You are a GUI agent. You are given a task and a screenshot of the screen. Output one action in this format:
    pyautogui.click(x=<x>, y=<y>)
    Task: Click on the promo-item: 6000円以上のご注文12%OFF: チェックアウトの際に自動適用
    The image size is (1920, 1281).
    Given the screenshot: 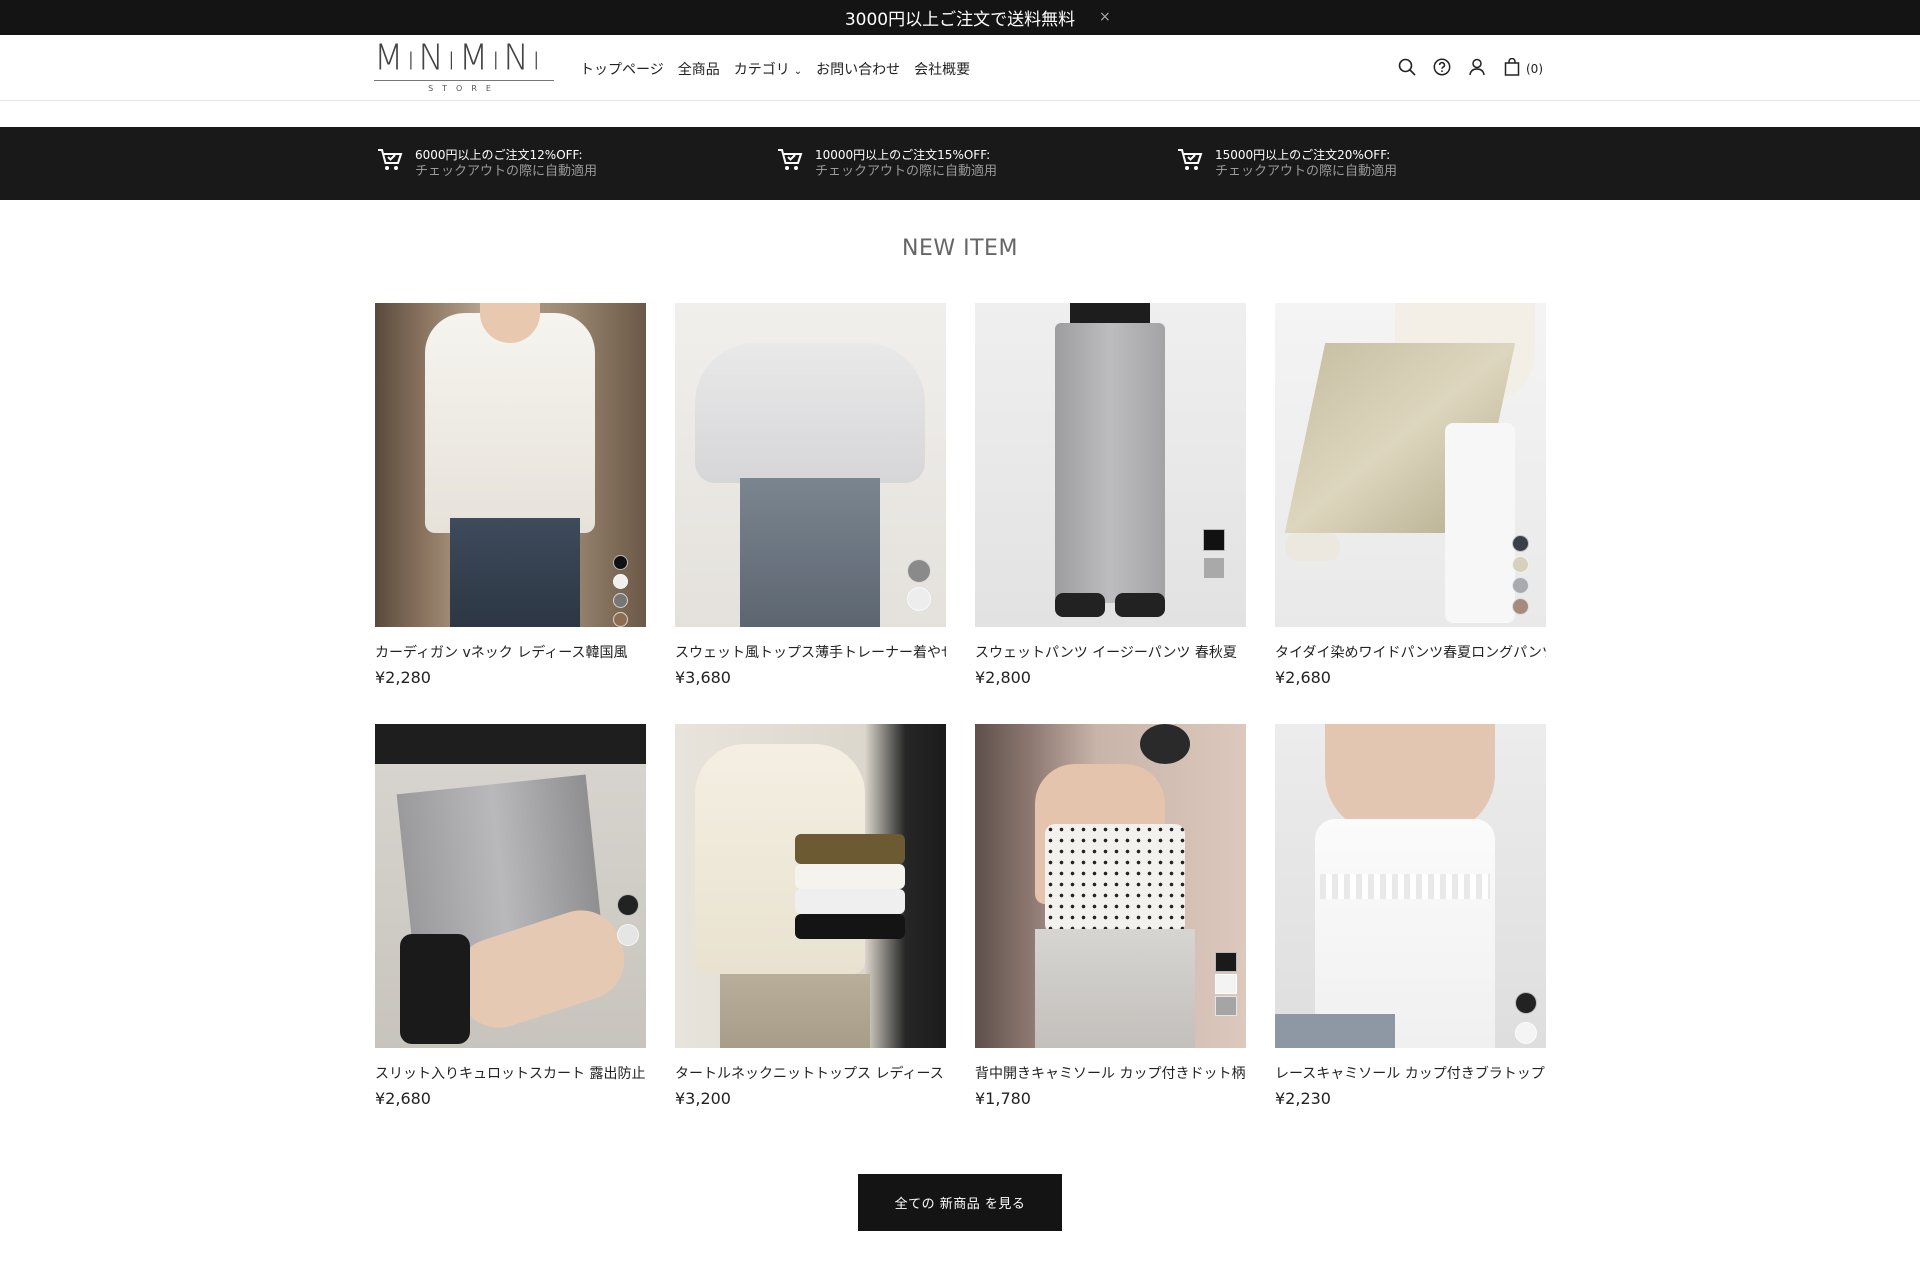 What is the action you would take?
    pyautogui.click(x=487, y=163)
    